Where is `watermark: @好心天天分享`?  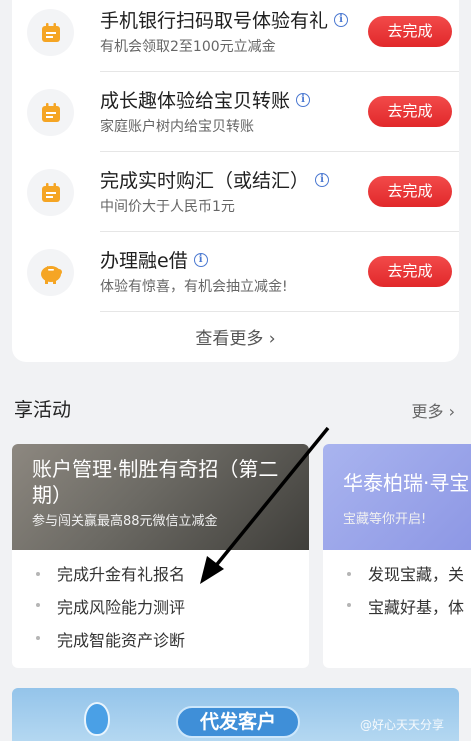 watermark: @好心天天分享 is located at coordinates (402, 725).